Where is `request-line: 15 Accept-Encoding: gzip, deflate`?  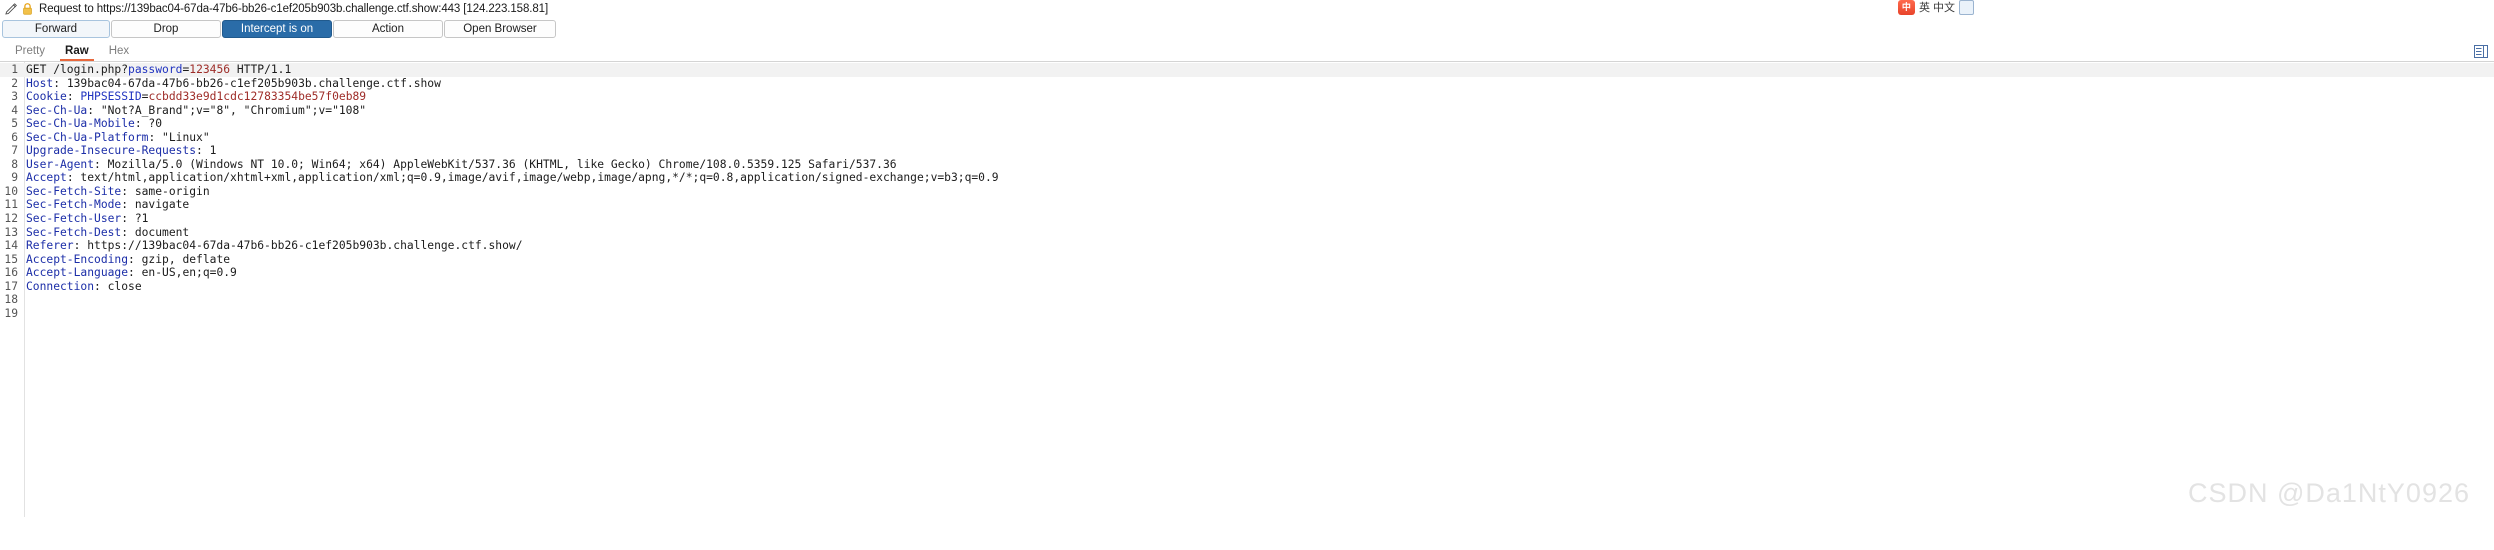 request-line: 15 Accept-Encoding: gzip, deflate is located at coordinates (1247, 260).